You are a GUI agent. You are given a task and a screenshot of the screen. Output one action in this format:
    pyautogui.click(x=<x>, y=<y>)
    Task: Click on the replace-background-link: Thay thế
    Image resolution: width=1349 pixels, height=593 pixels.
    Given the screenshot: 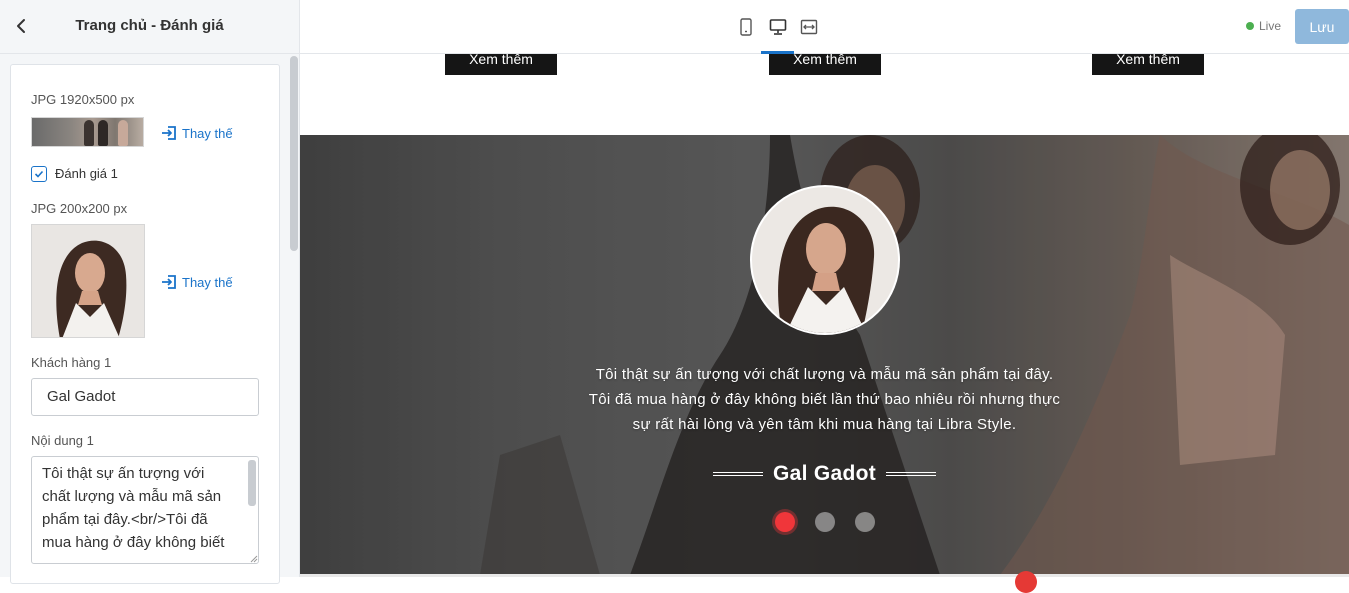 What is the action you would take?
    pyautogui.click(x=197, y=133)
    